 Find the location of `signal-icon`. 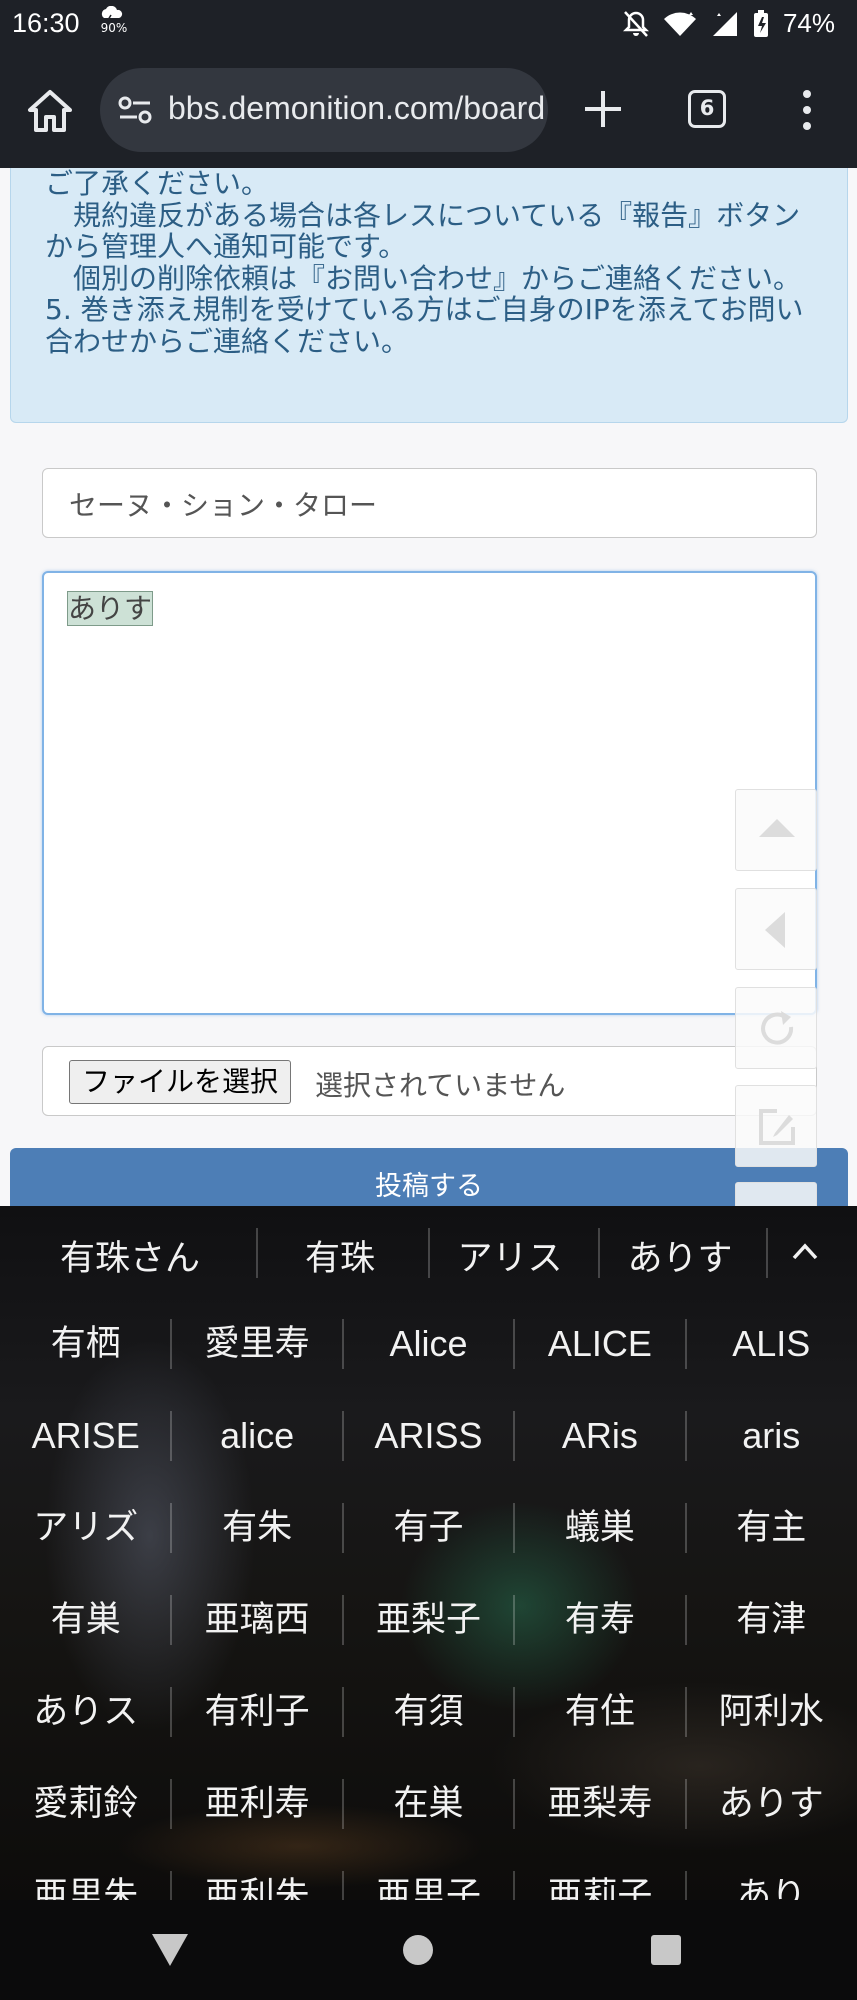

signal-icon is located at coordinates (724, 23).